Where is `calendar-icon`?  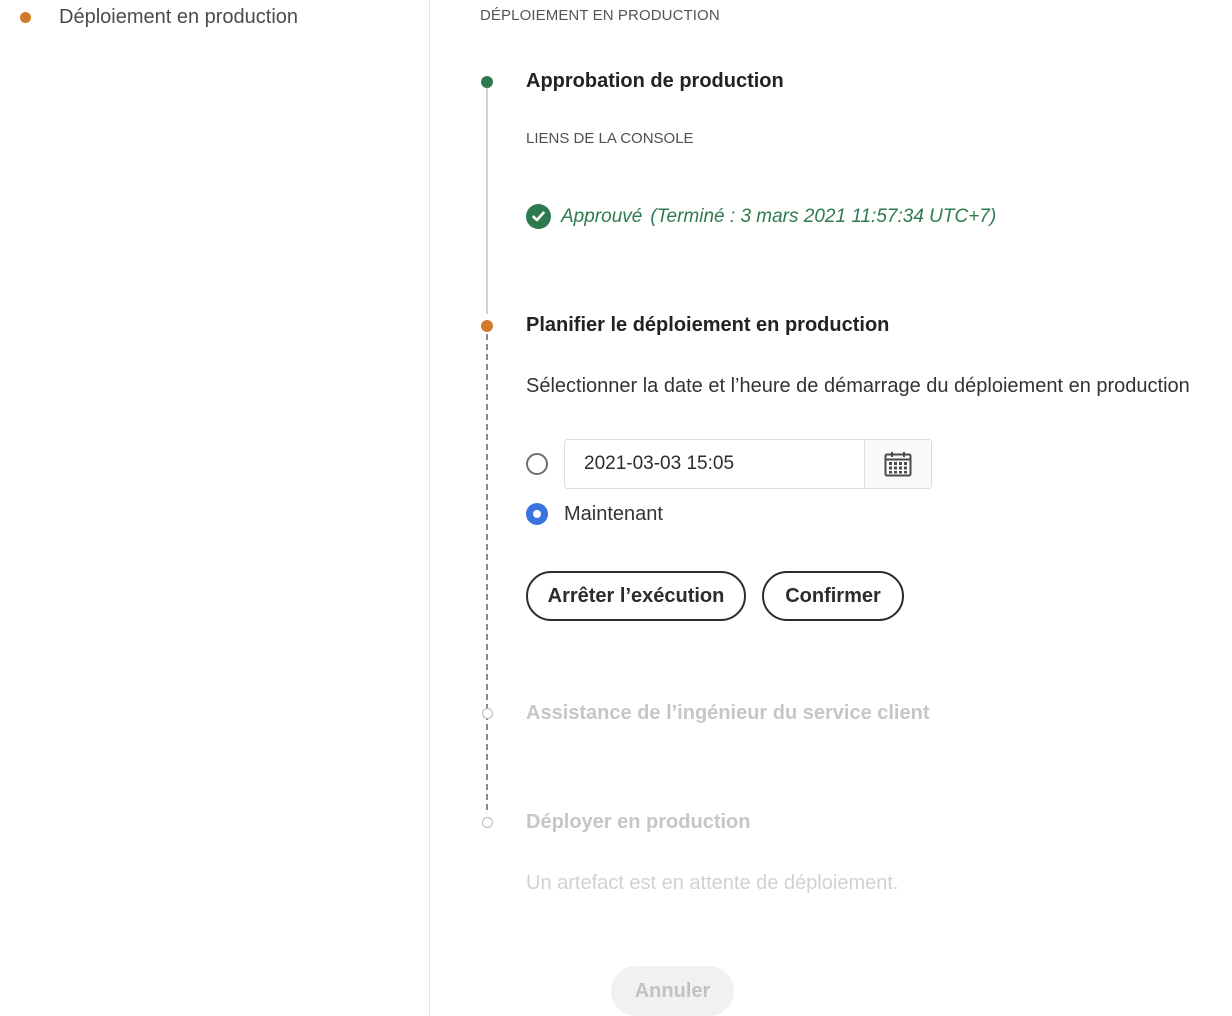 calendar-icon is located at coordinates (898, 464).